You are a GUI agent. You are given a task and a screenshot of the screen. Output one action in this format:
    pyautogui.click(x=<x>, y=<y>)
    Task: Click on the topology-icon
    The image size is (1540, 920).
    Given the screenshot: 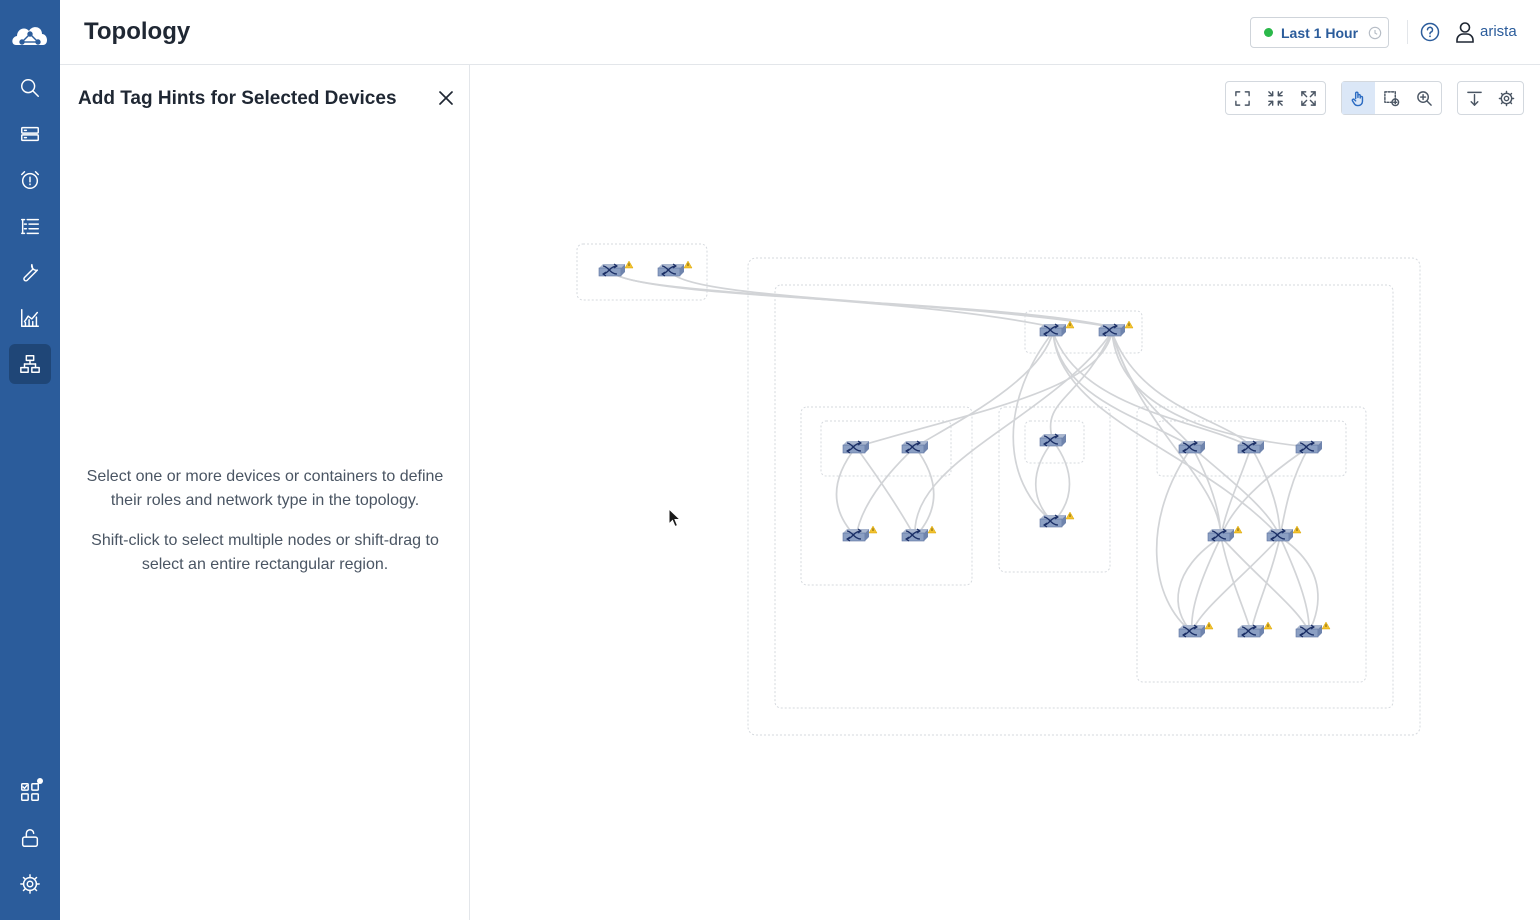 What is the action you would take?
    pyautogui.click(x=30, y=364)
    